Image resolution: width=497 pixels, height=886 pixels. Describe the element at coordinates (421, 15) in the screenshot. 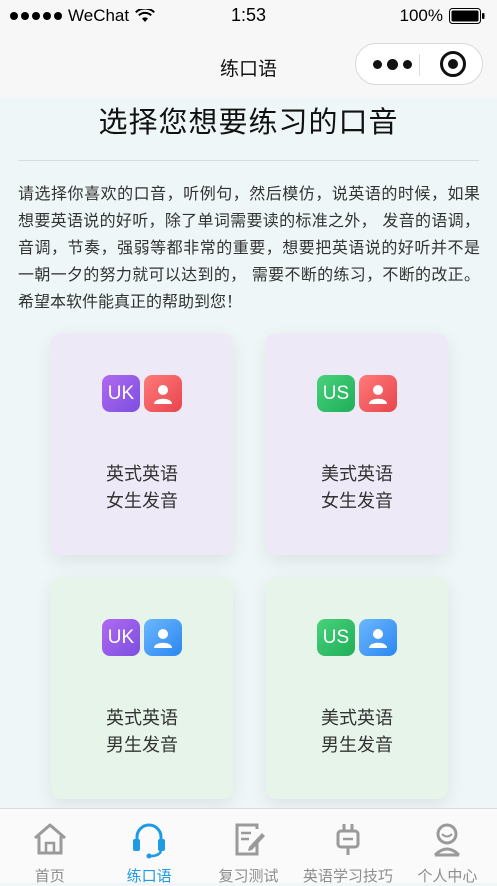

I see `battery-percent: 100%` at that location.